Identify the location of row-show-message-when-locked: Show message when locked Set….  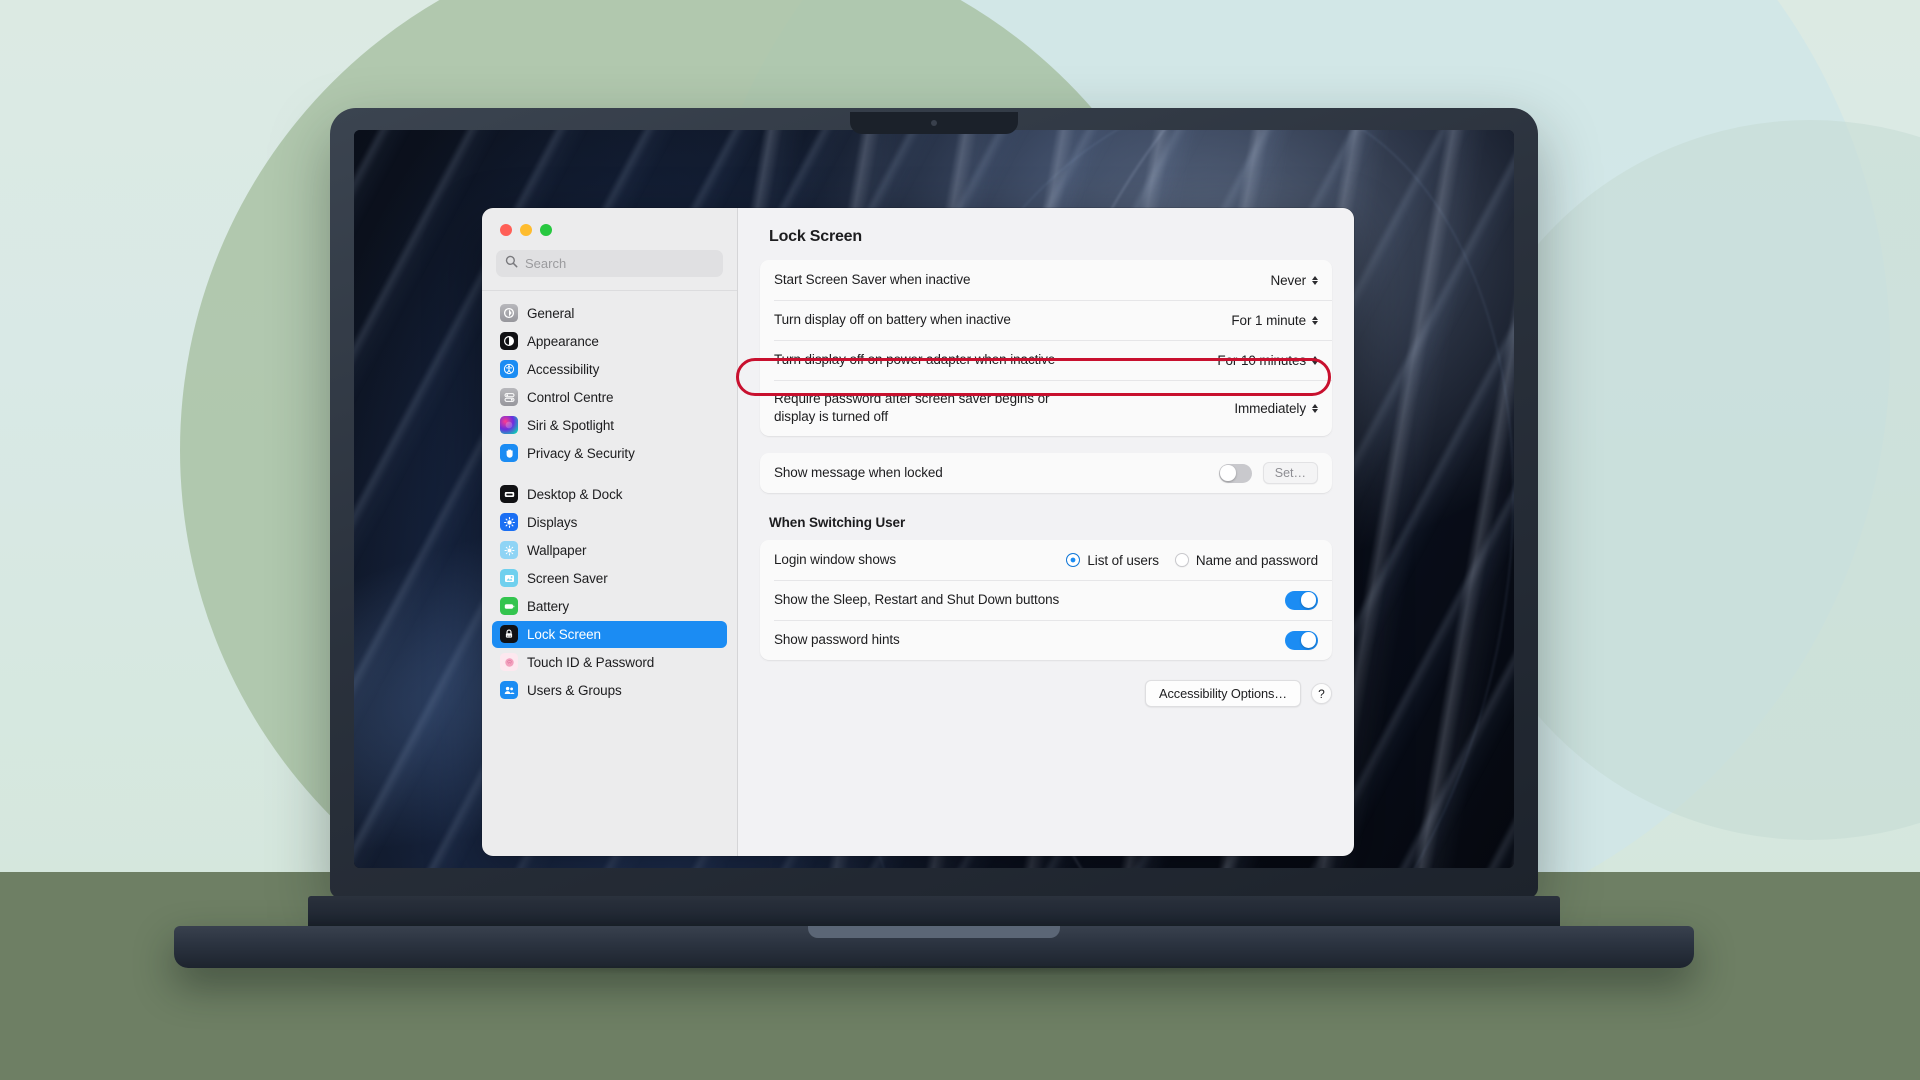
(1046, 473).